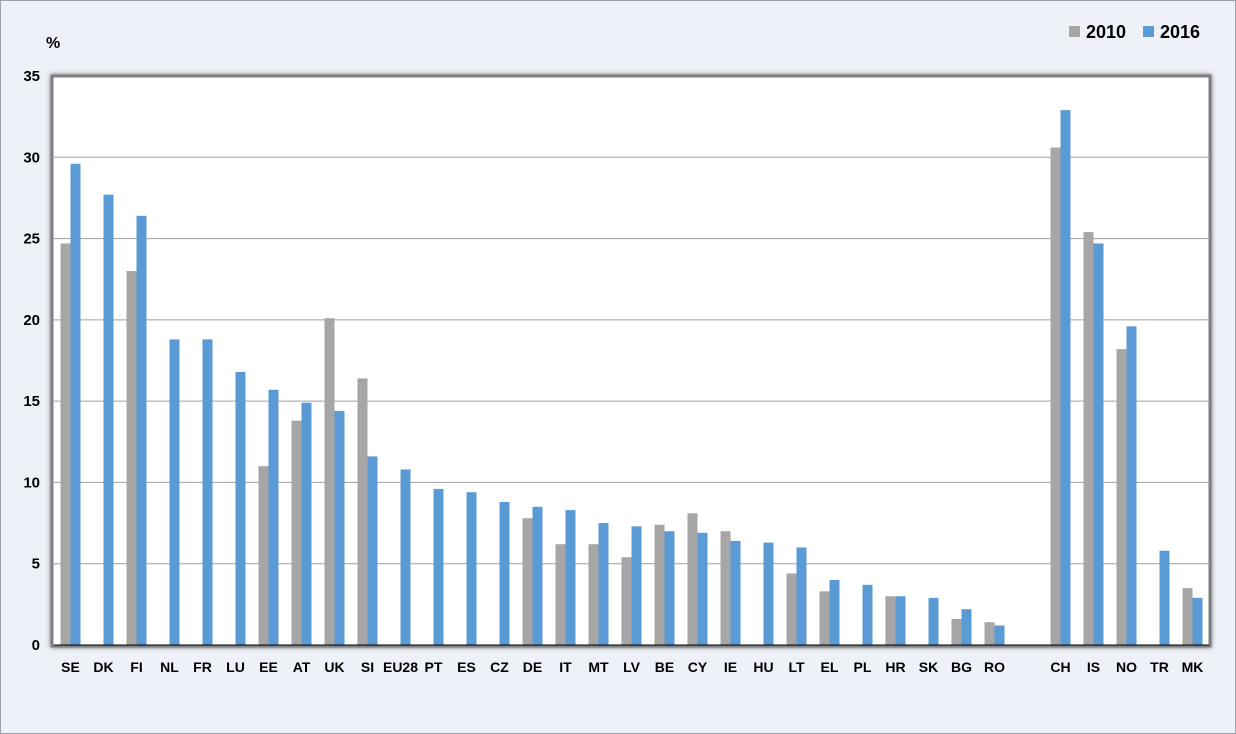 The image size is (1236, 734). What do you see at coordinates (1065, 377) in the screenshot?
I see `bar-2016-CH` at bounding box center [1065, 377].